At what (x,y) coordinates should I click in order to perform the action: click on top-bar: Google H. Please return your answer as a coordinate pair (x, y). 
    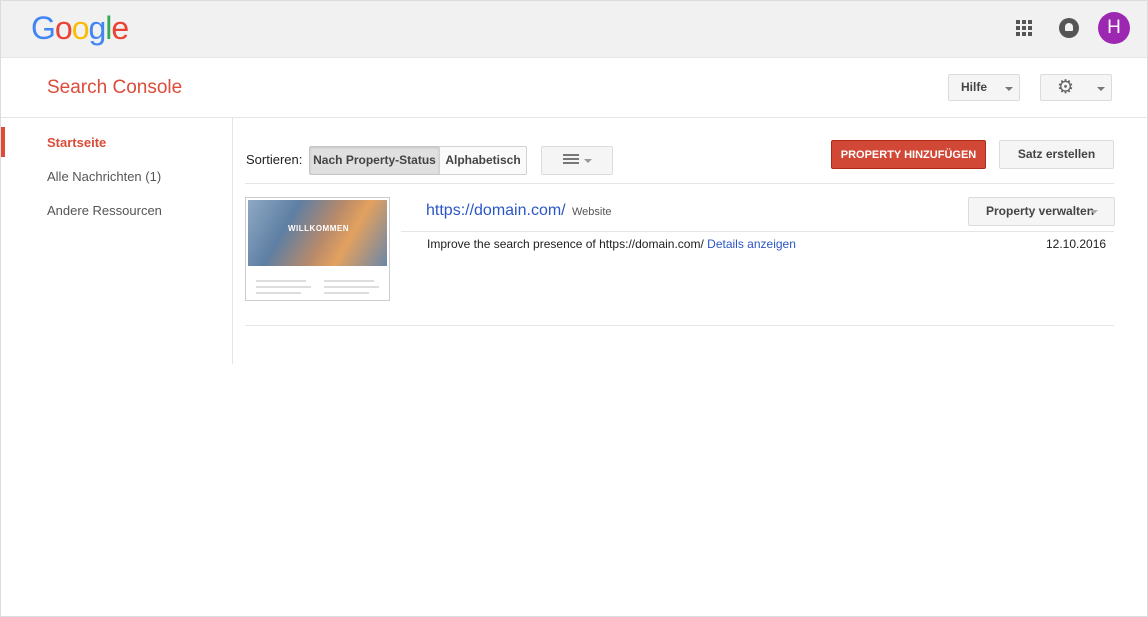
    Looking at the image, I should click on (574, 29).